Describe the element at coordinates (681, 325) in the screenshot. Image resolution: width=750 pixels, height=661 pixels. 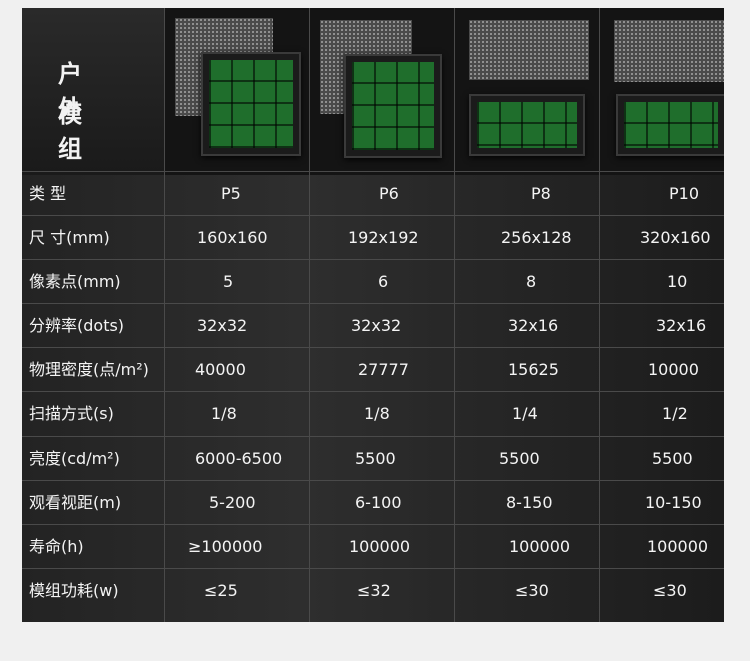
I see `cell-p10: 32x16` at that location.